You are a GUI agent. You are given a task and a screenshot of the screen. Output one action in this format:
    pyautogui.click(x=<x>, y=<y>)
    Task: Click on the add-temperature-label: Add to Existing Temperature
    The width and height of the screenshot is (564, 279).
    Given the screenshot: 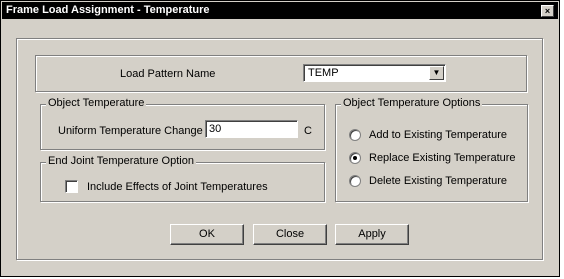 What is the action you would take?
    pyautogui.click(x=438, y=135)
    